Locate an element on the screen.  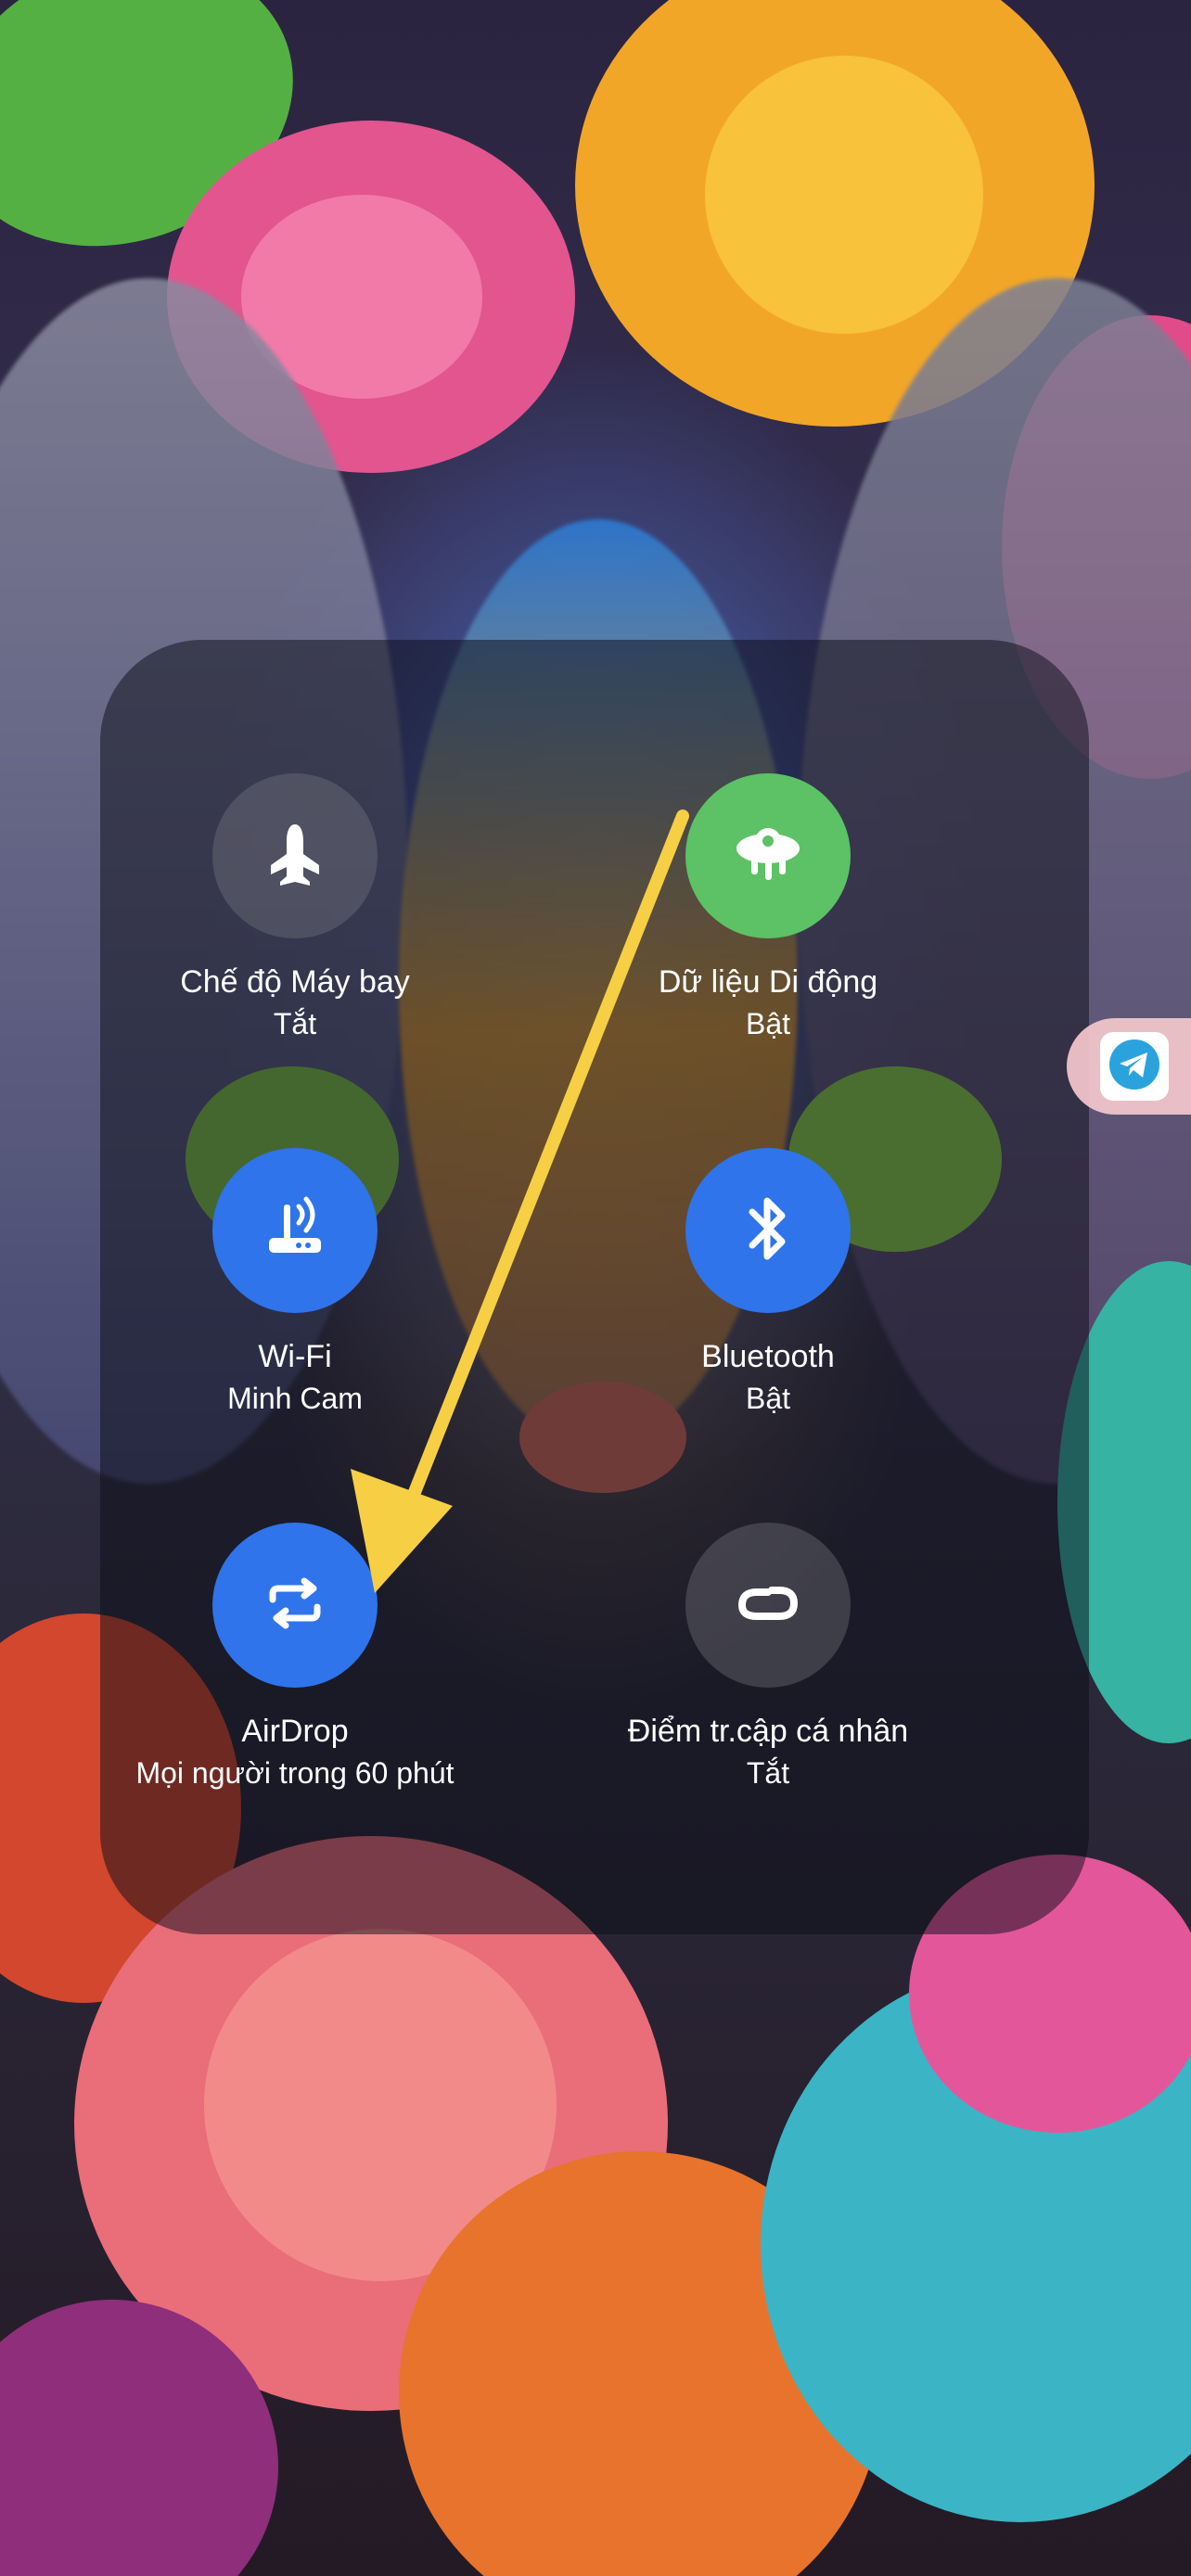
annotation-arrow-icon is located at coordinates (520, 1202).